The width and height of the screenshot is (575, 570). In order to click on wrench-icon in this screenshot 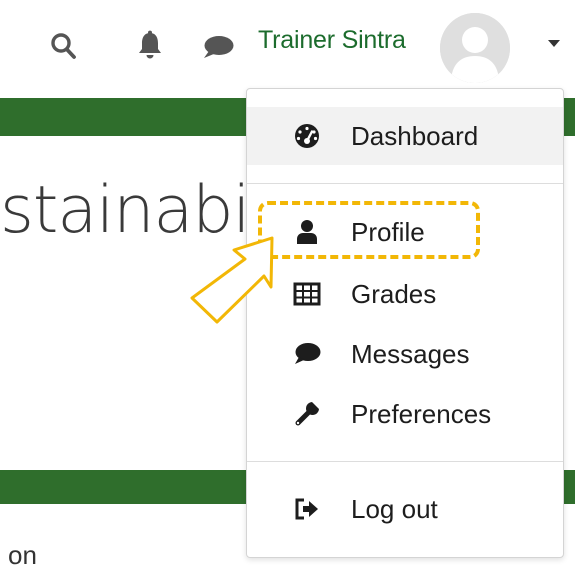, I will do `click(307, 414)`.